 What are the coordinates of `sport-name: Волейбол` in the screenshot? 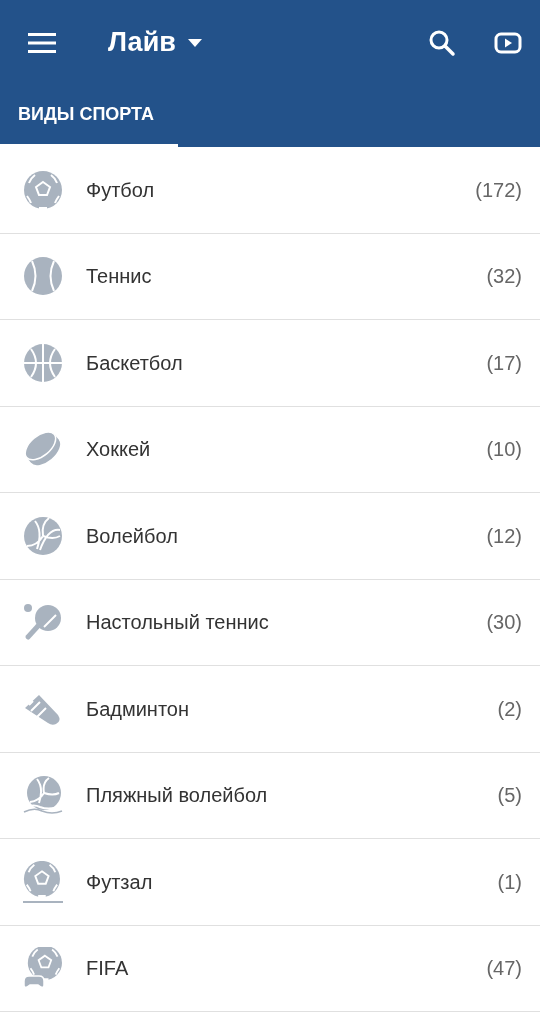 It's located at (132, 536).